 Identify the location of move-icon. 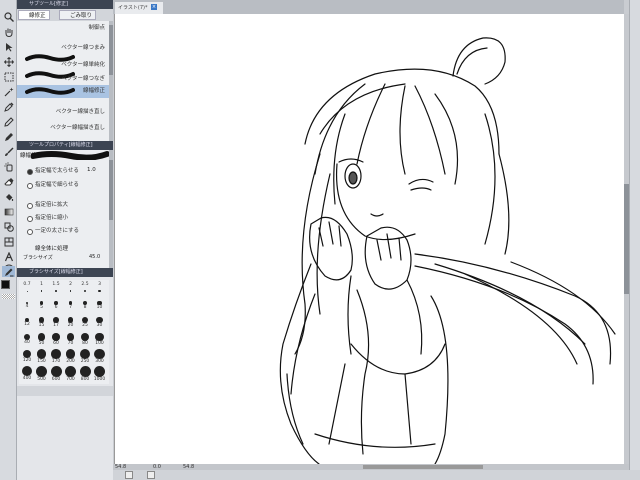
(8, 61).